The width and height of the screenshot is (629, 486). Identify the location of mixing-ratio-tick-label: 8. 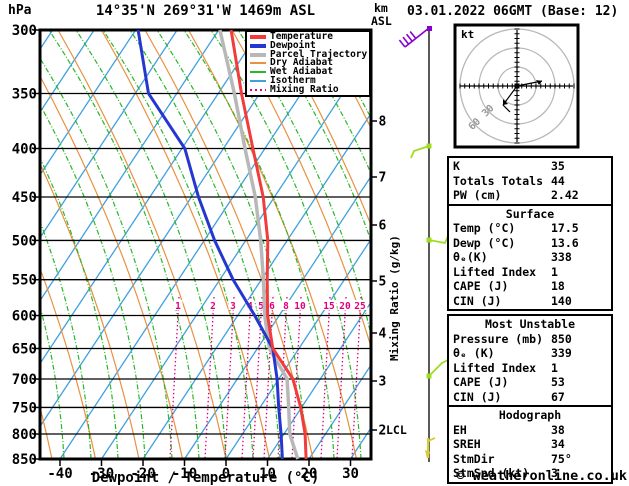
(286, 306).